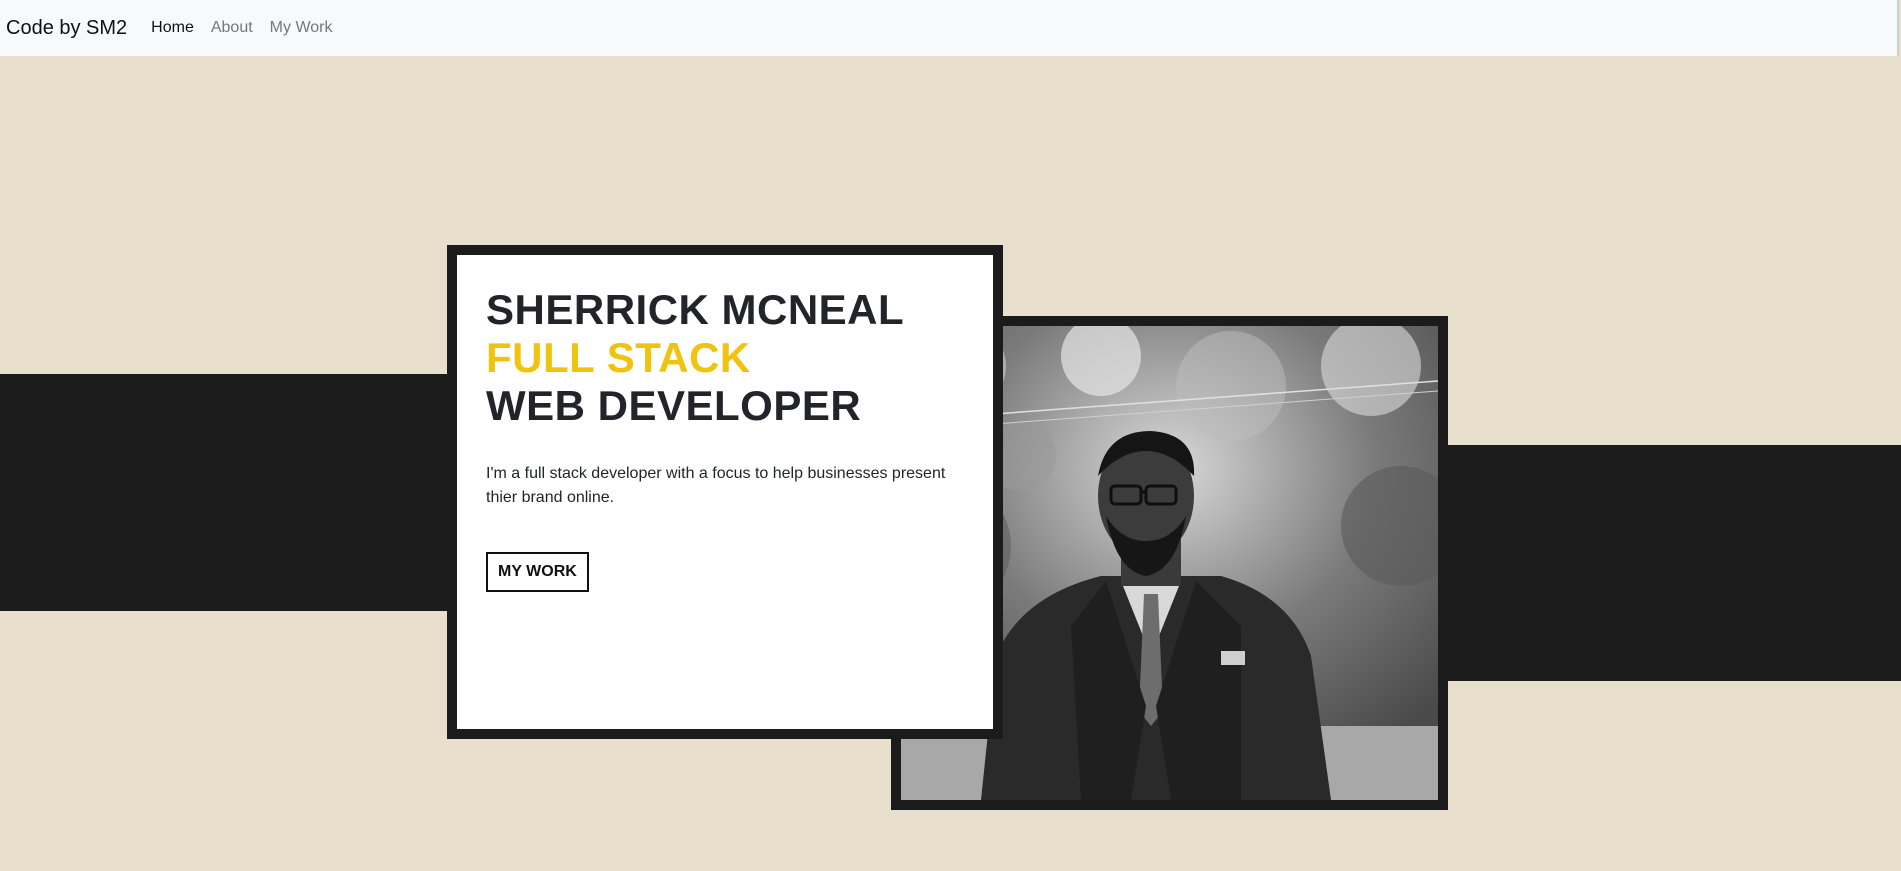 Image resolution: width=1901 pixels, height=871 pixels. What do you see at coordinates (695, 309) in the screenshot?
I see `hero-name: SHERRICK MCNEAL` at bounding box center [695, 309].